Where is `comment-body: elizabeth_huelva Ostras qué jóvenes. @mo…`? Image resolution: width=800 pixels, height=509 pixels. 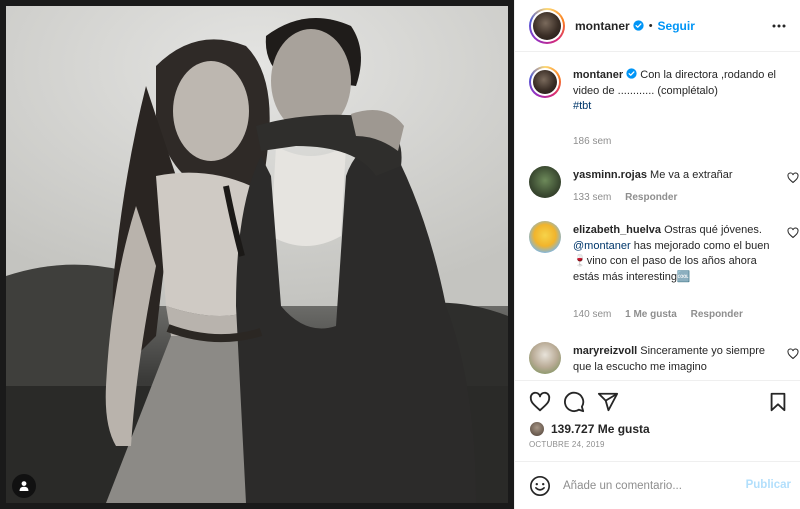 comment-body: elizabeth_huelva Ostras qué jóvenes. @mo… is located at coordinates (677, 254).